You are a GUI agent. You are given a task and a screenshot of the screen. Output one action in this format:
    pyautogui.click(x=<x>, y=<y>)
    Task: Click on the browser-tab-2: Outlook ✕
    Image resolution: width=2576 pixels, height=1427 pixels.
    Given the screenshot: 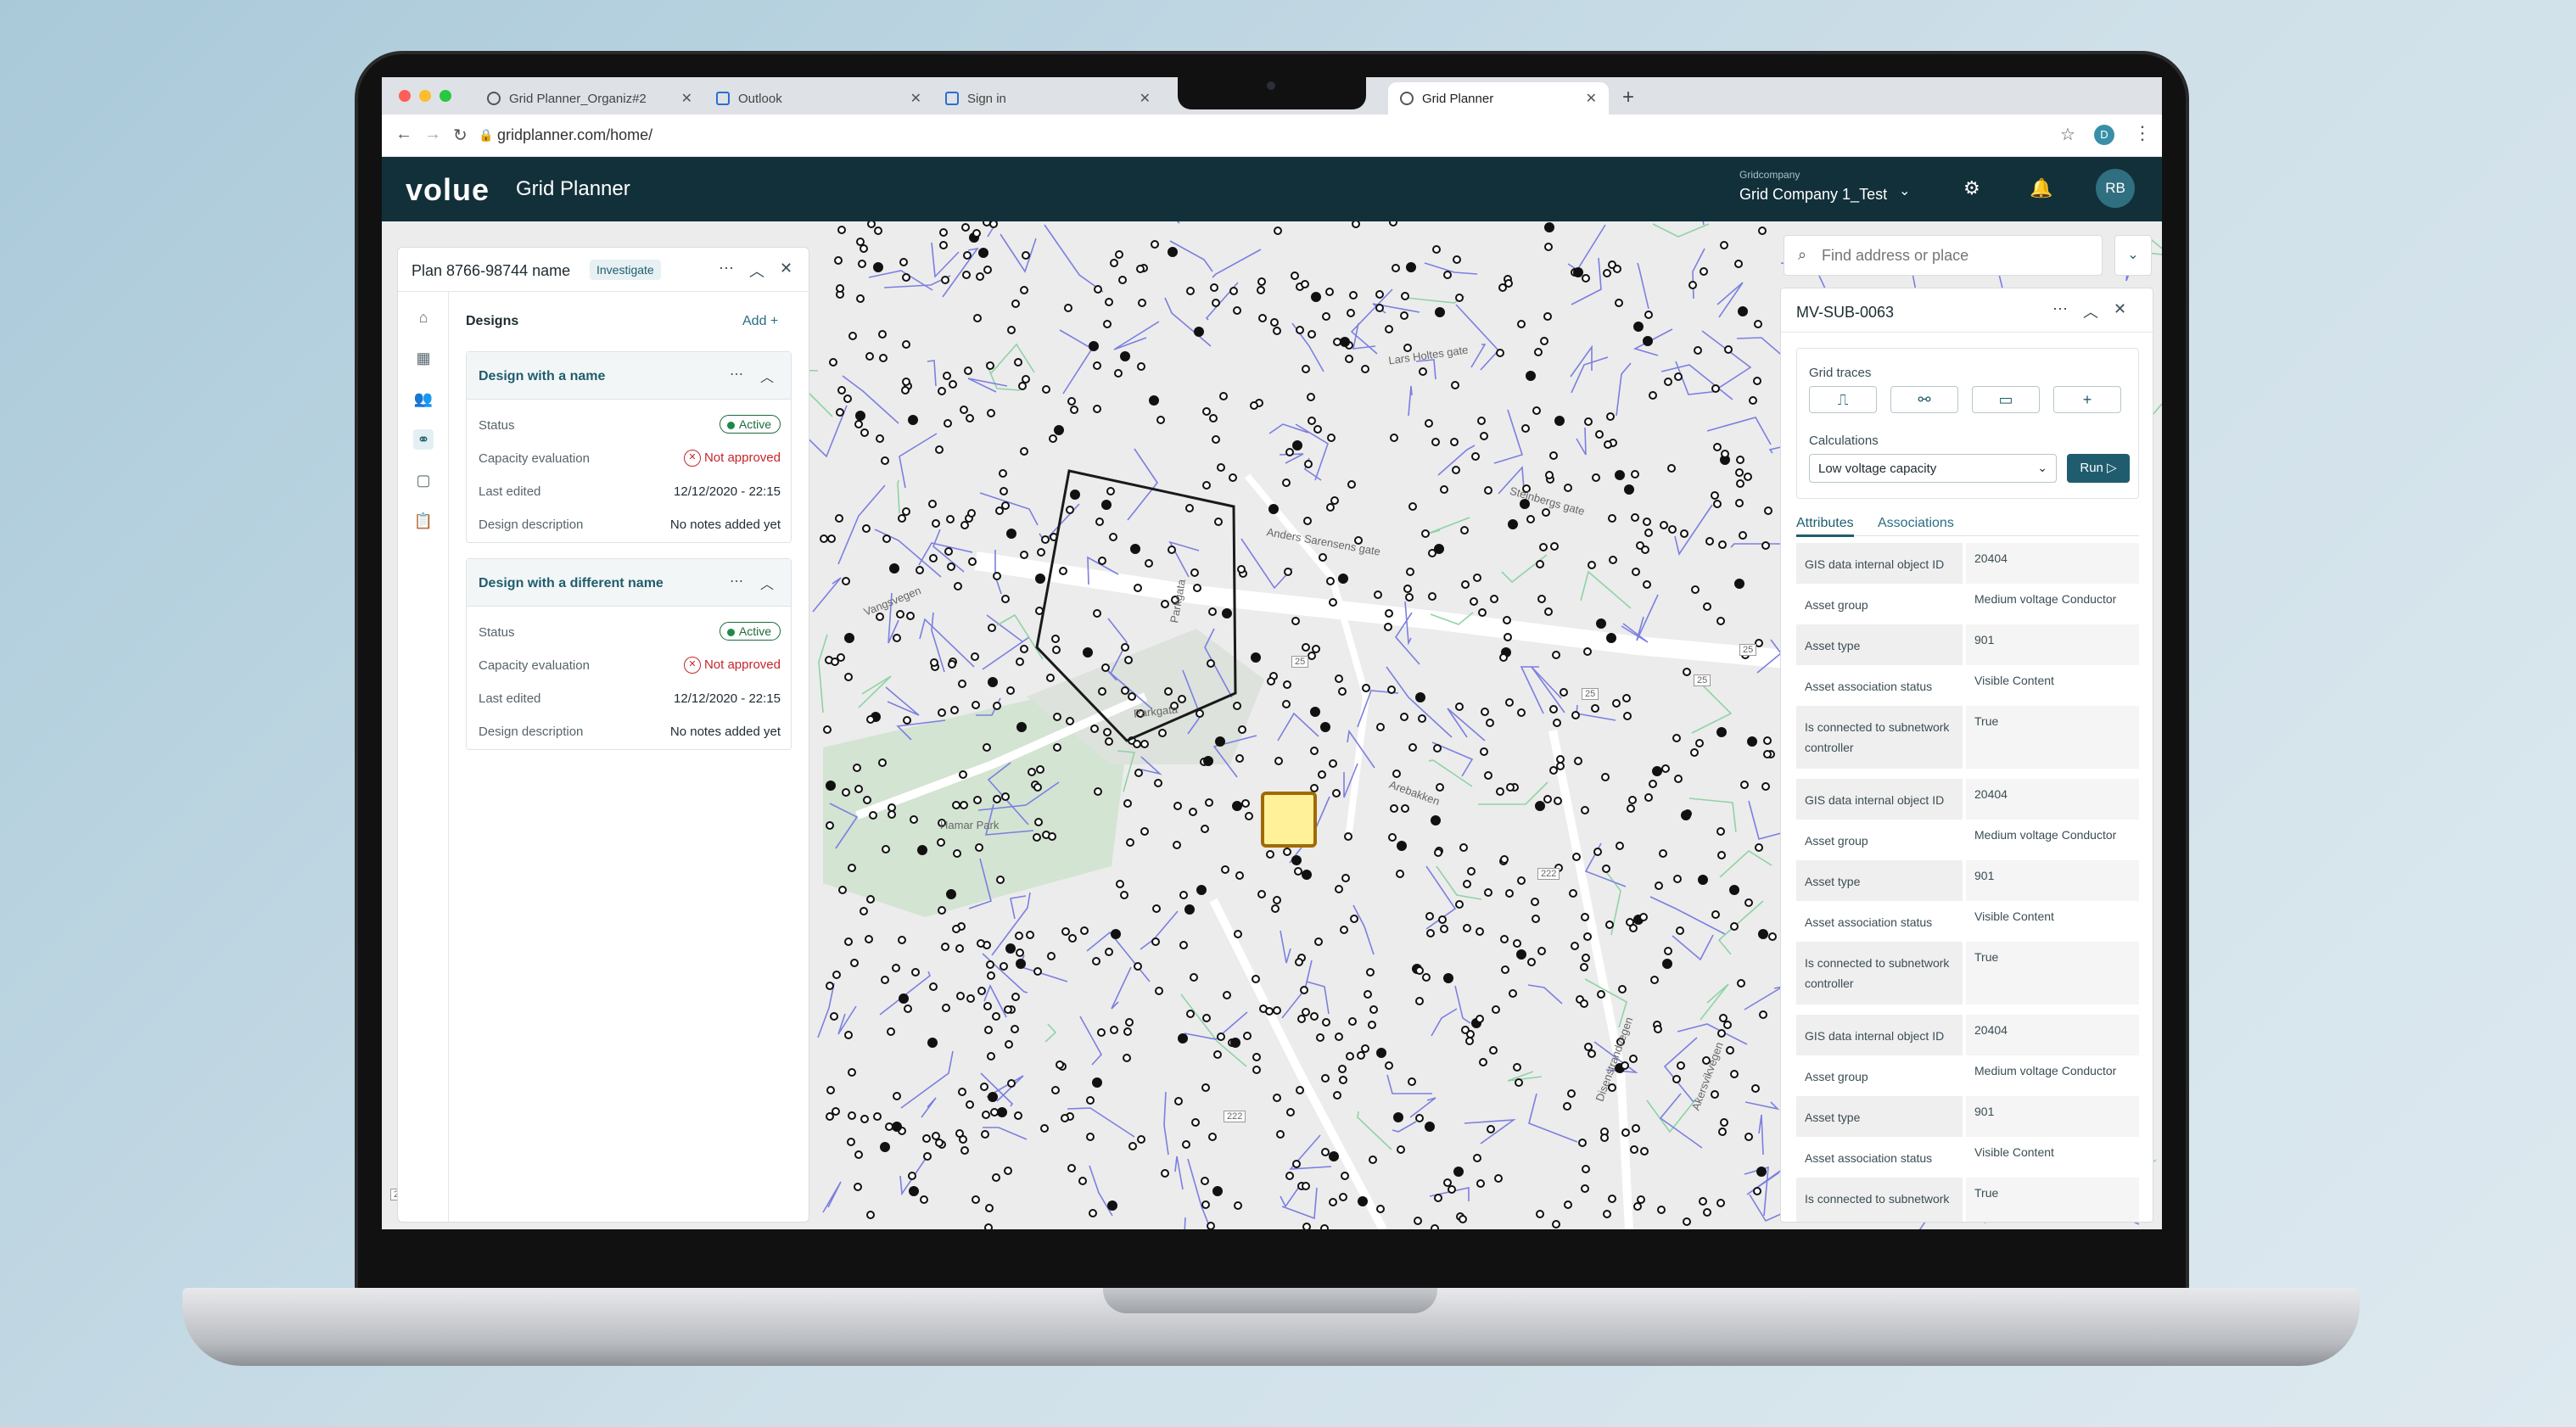 What is the action you would take?
    pyautogui.click(x=819, y=98)
    